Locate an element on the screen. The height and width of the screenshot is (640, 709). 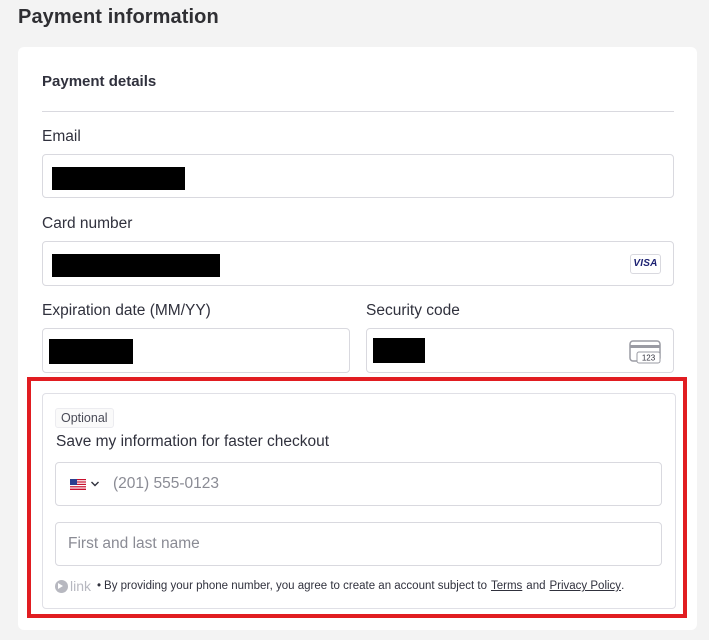
security-code-input: 123 is located at coordinates (520, 350).